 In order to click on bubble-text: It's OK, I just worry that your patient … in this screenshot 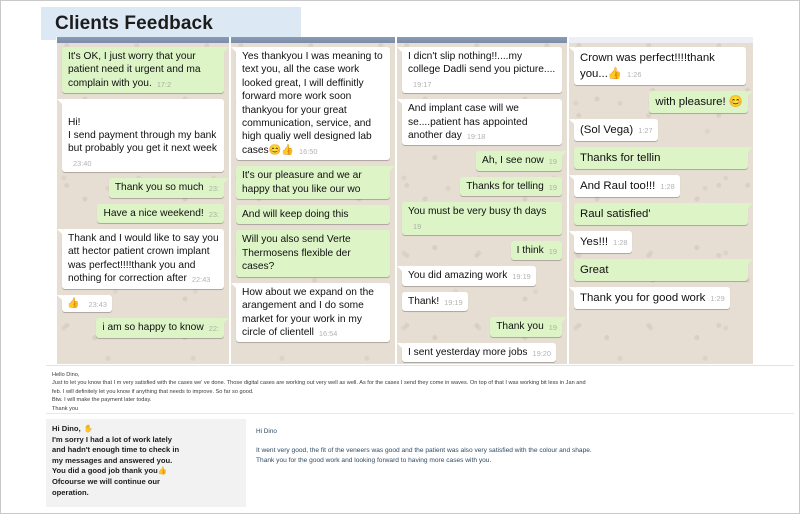, I will do `click(134, 70)`.